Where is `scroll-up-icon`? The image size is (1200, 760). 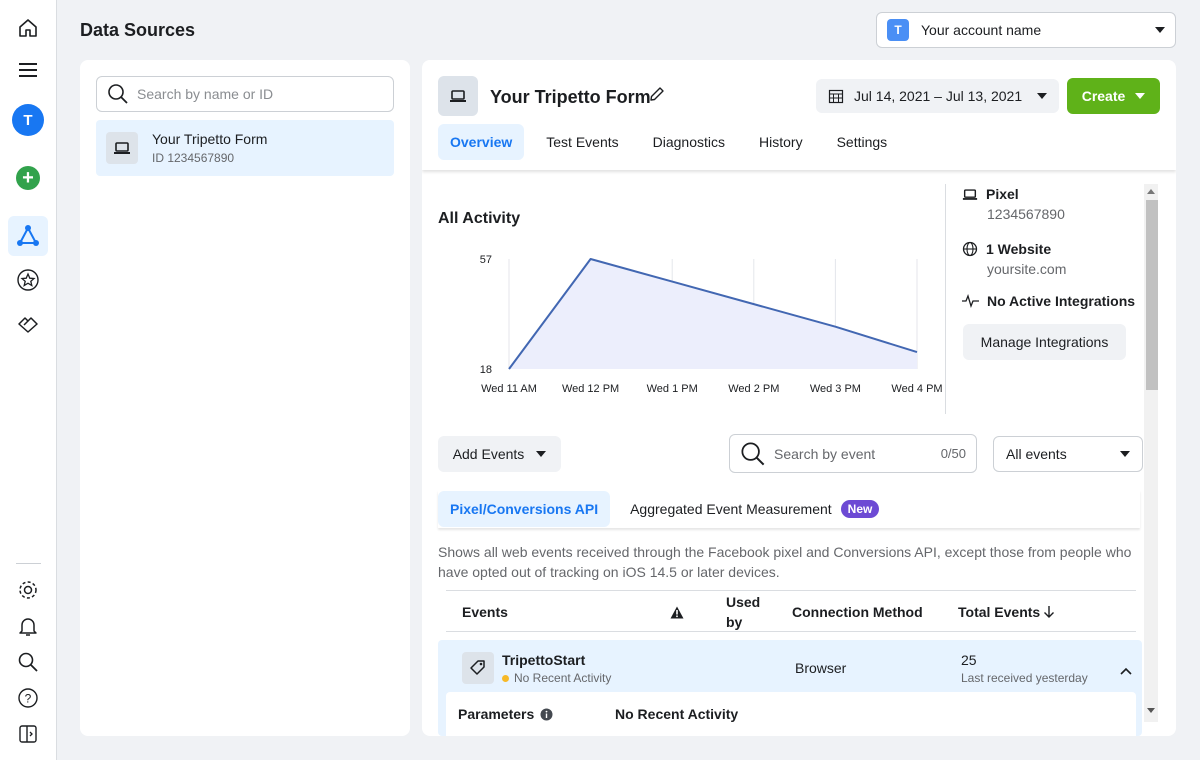 scroll-up-icon is located at coordinates (1151, 191).